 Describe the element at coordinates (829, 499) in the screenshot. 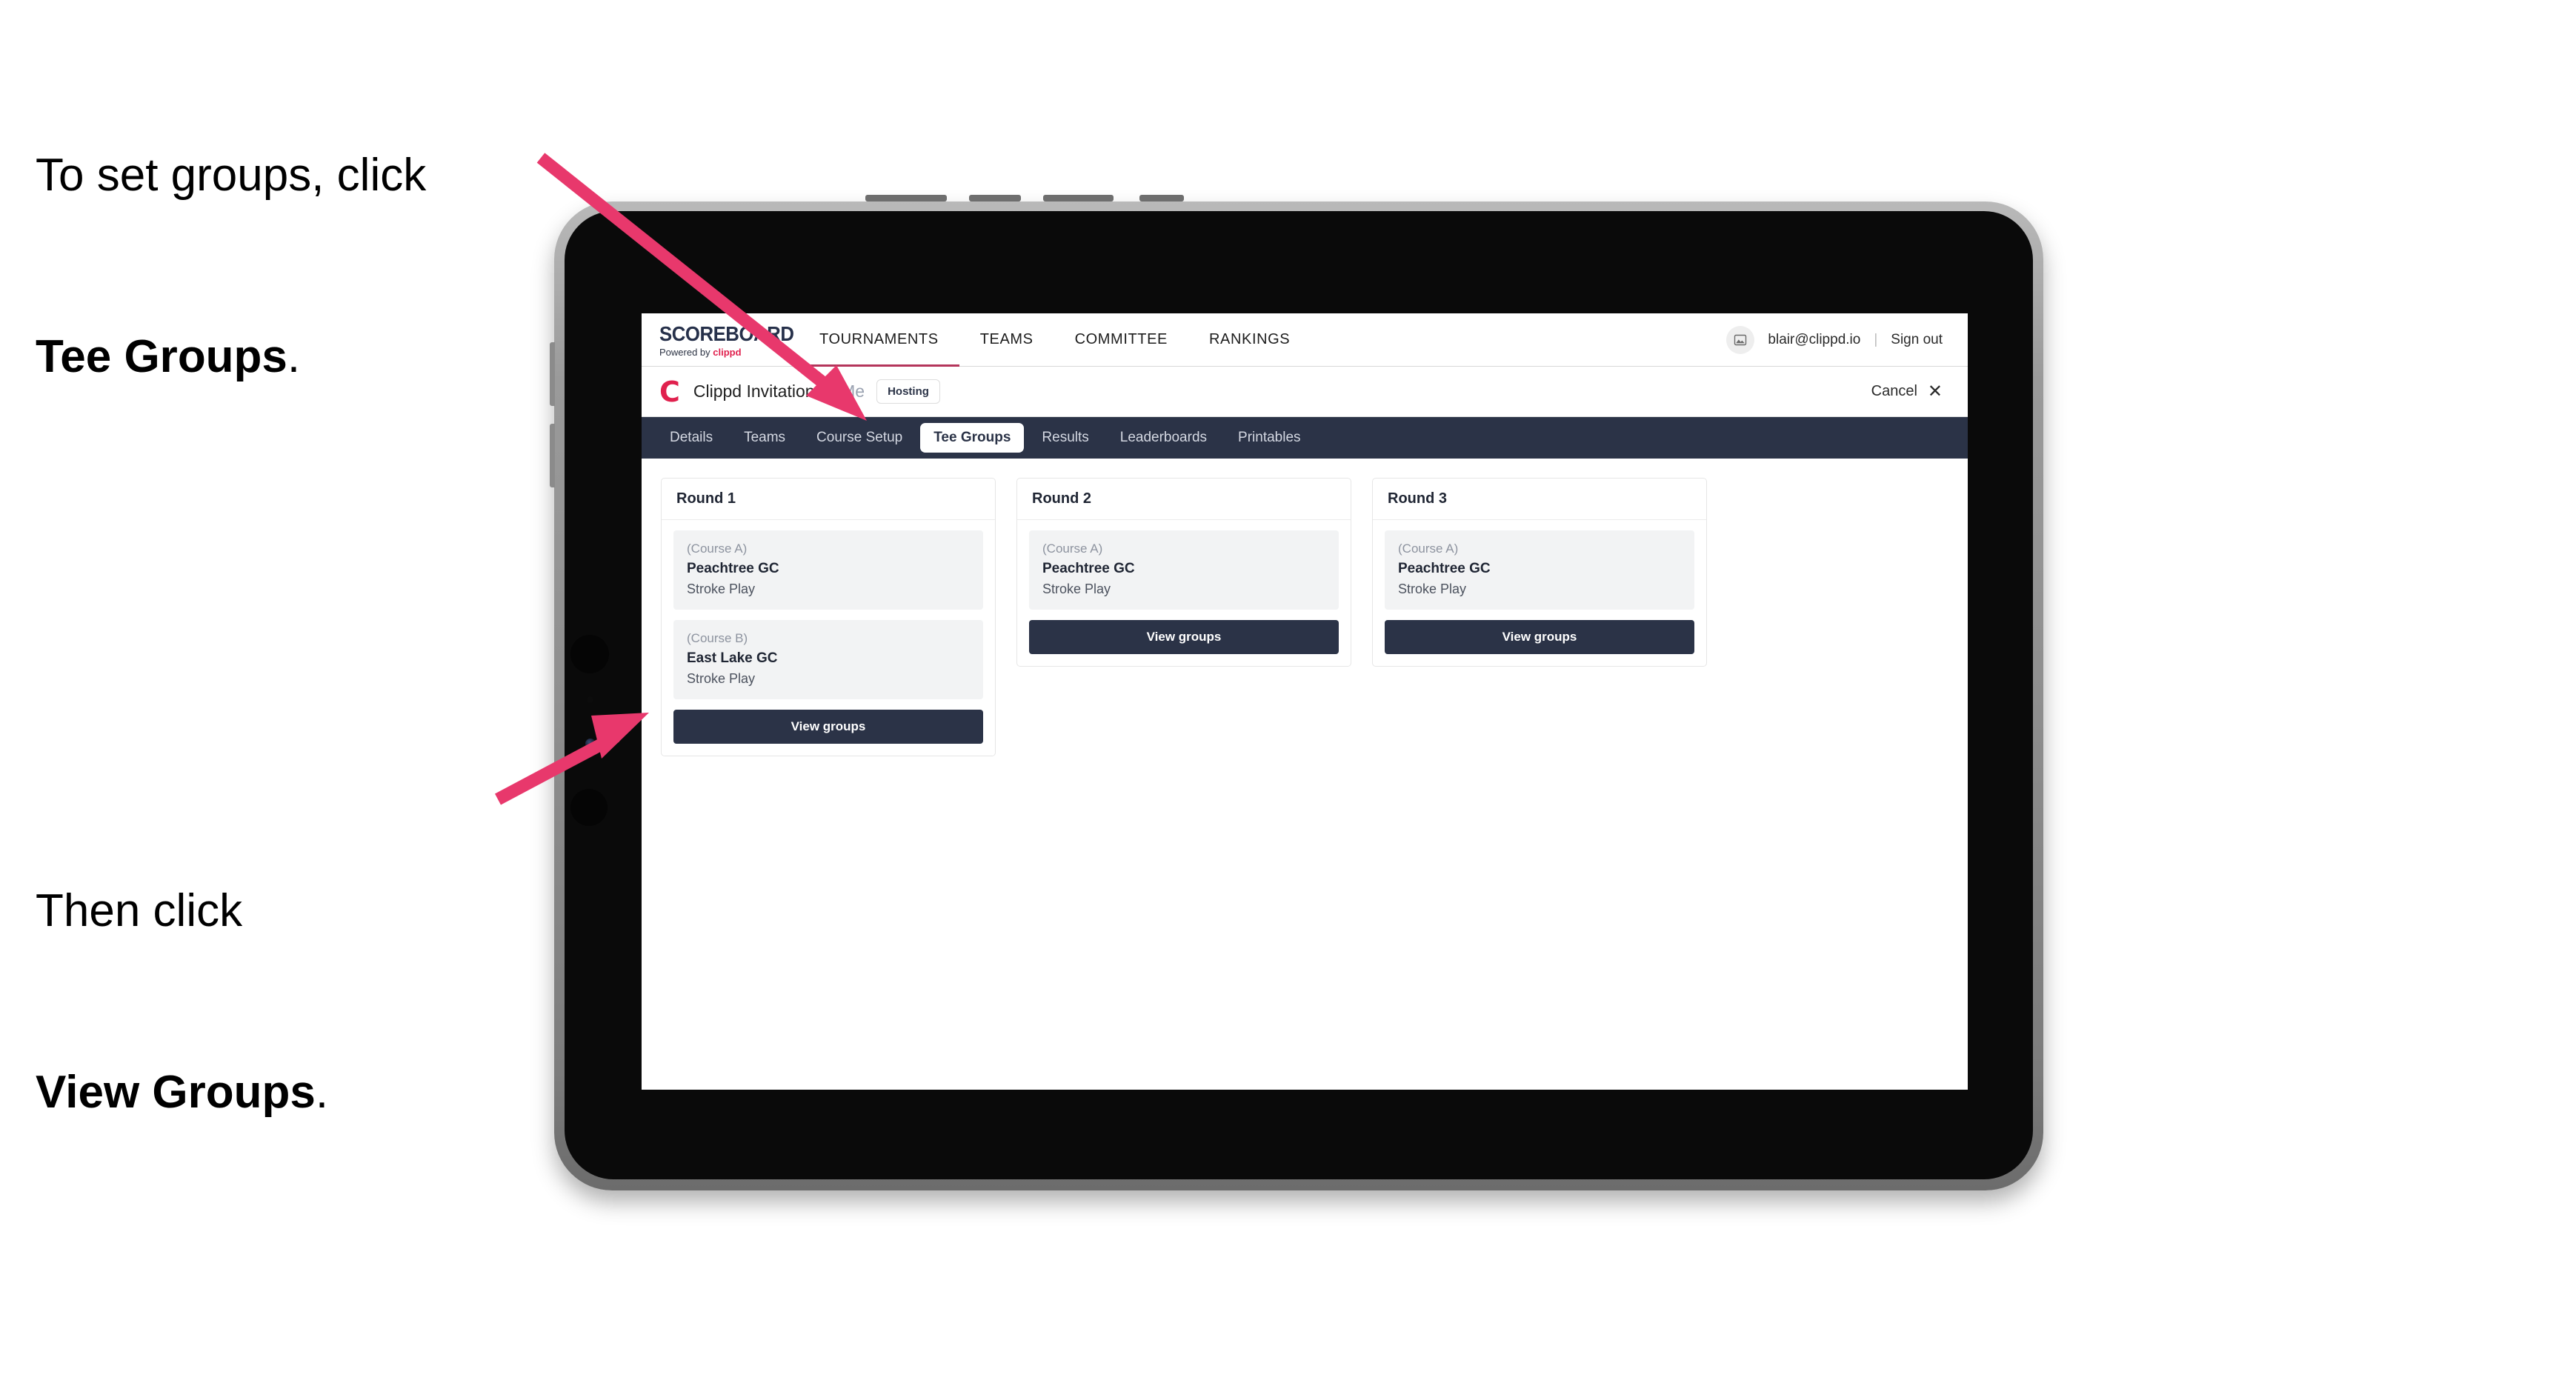

I see `round-title: Round 1` at that location.